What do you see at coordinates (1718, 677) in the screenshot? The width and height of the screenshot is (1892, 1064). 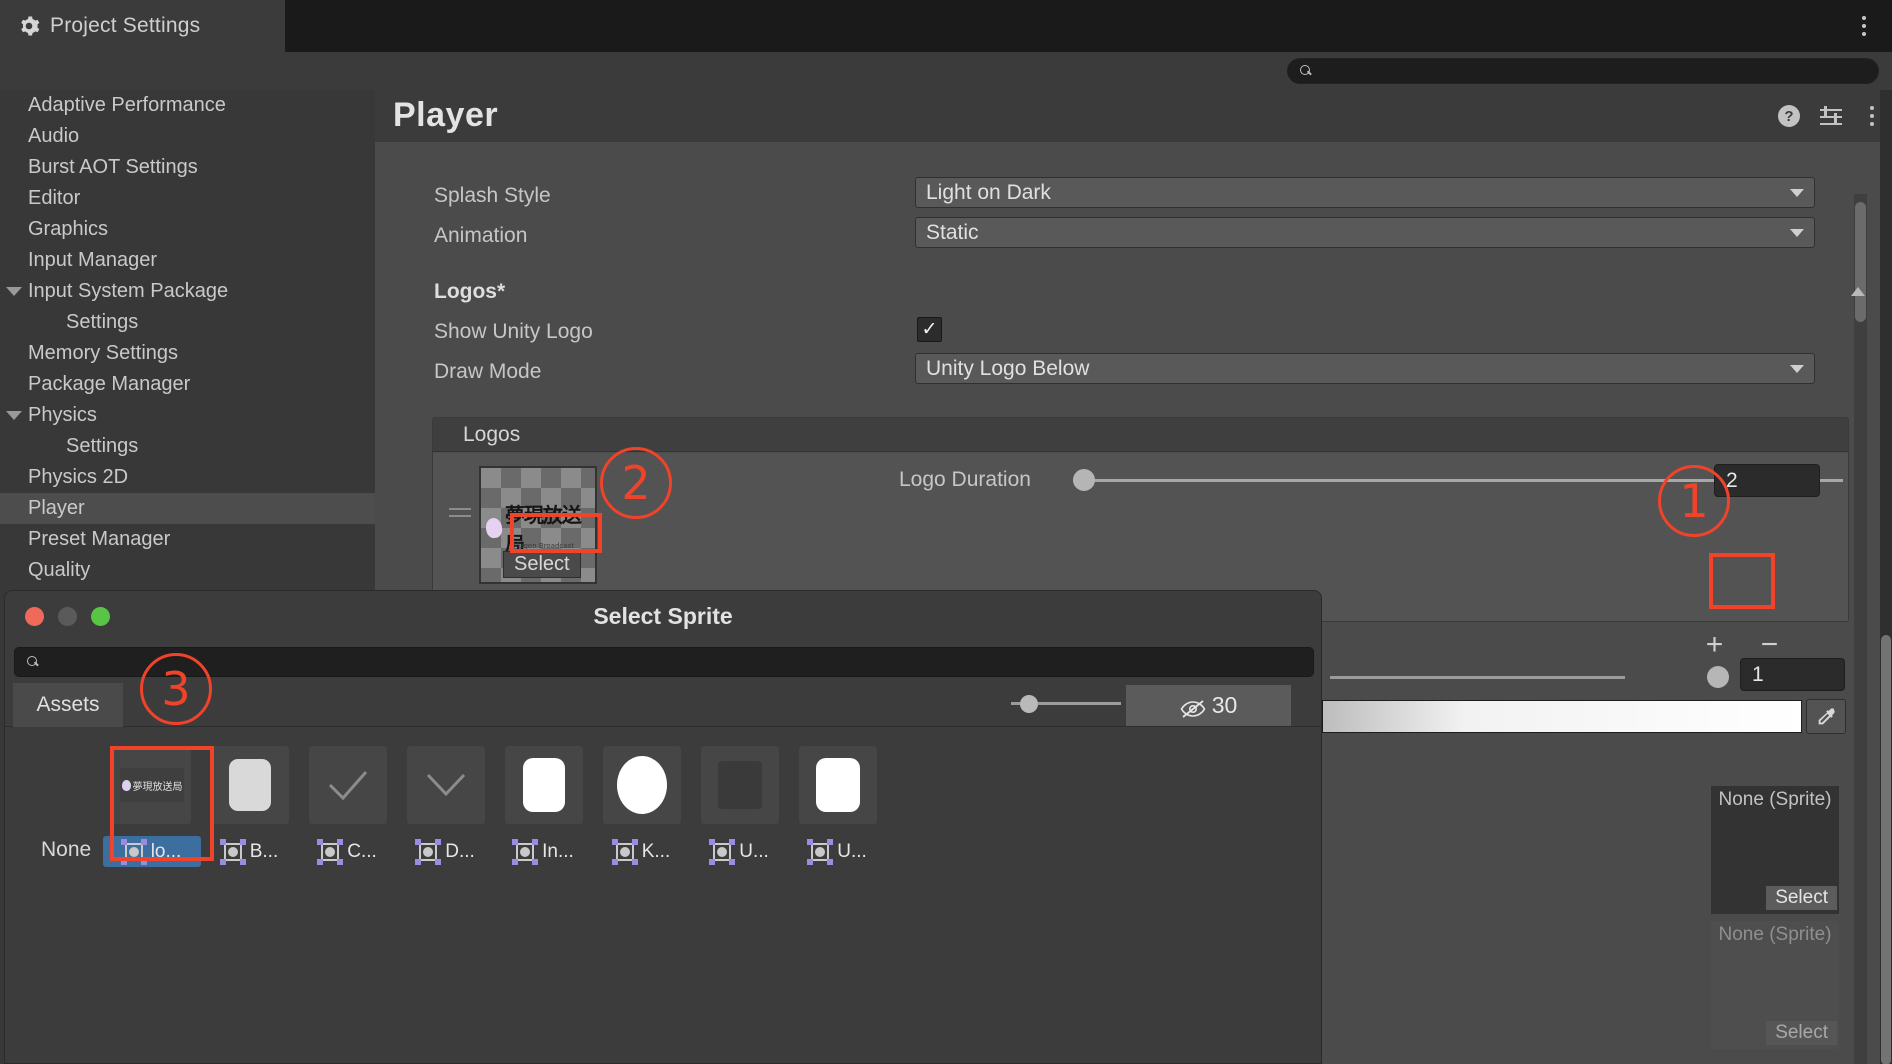 I see `secondary-slider-knob` at bounding box center [1718, 677].